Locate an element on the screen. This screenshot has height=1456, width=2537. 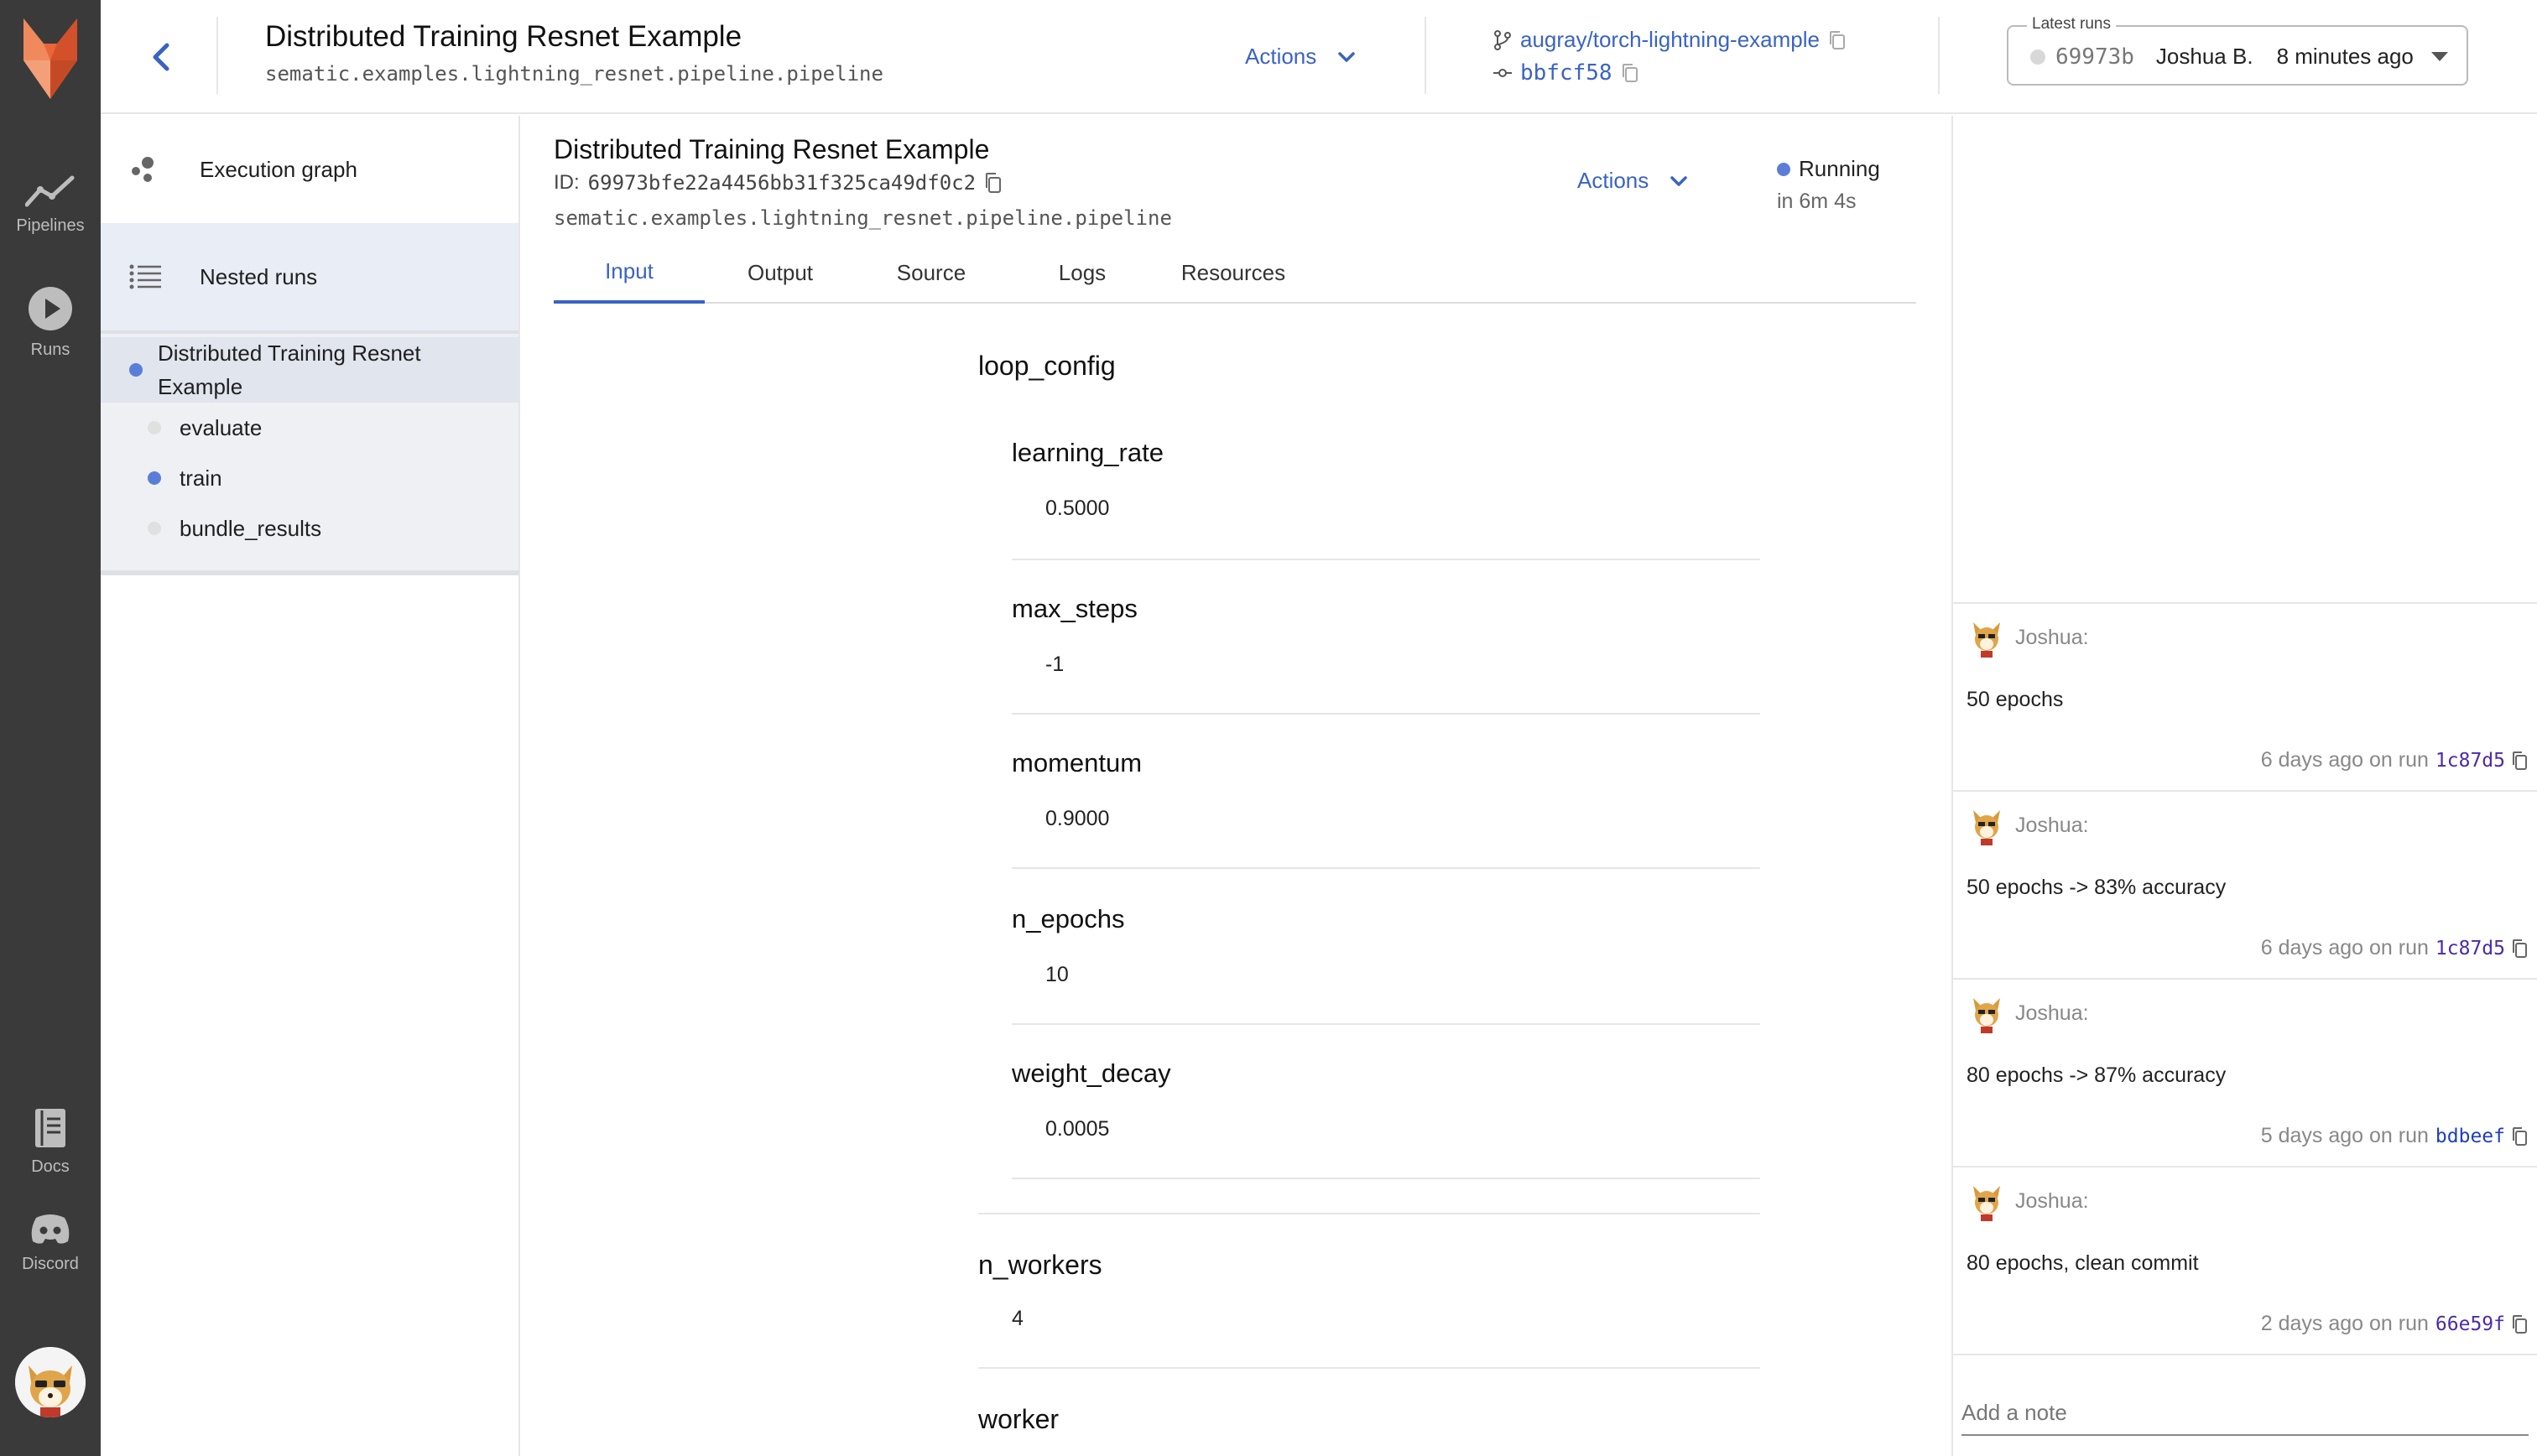
run-actions-label: Actions is located at coordinates (1613, 180).